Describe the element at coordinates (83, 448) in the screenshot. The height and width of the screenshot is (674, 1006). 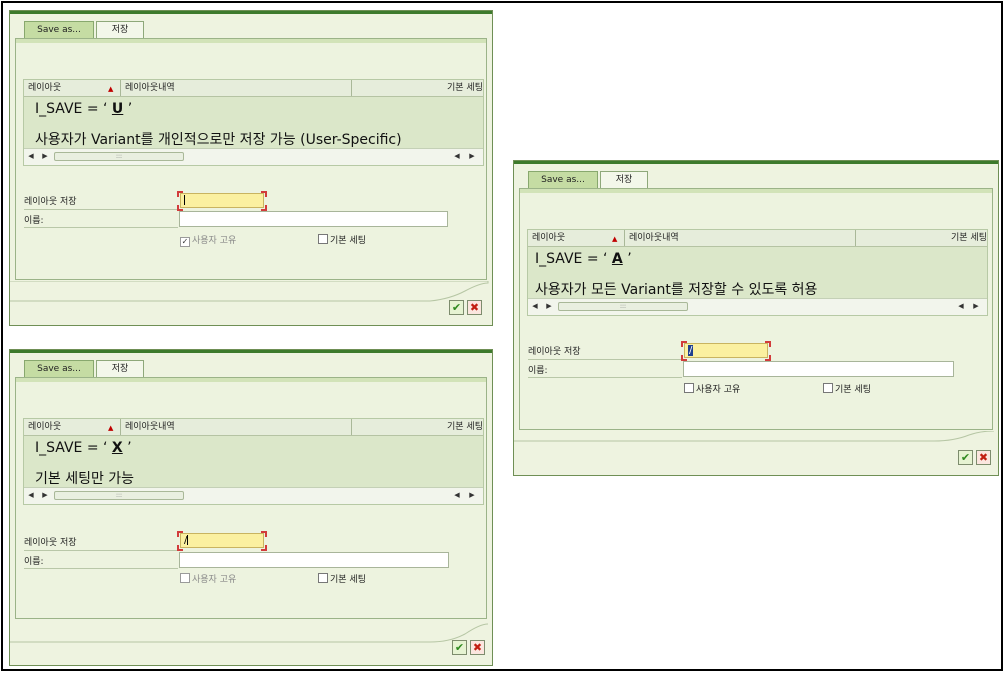
I see `i-save-annotation: I_SAVE = ‘ X ’` at that location.